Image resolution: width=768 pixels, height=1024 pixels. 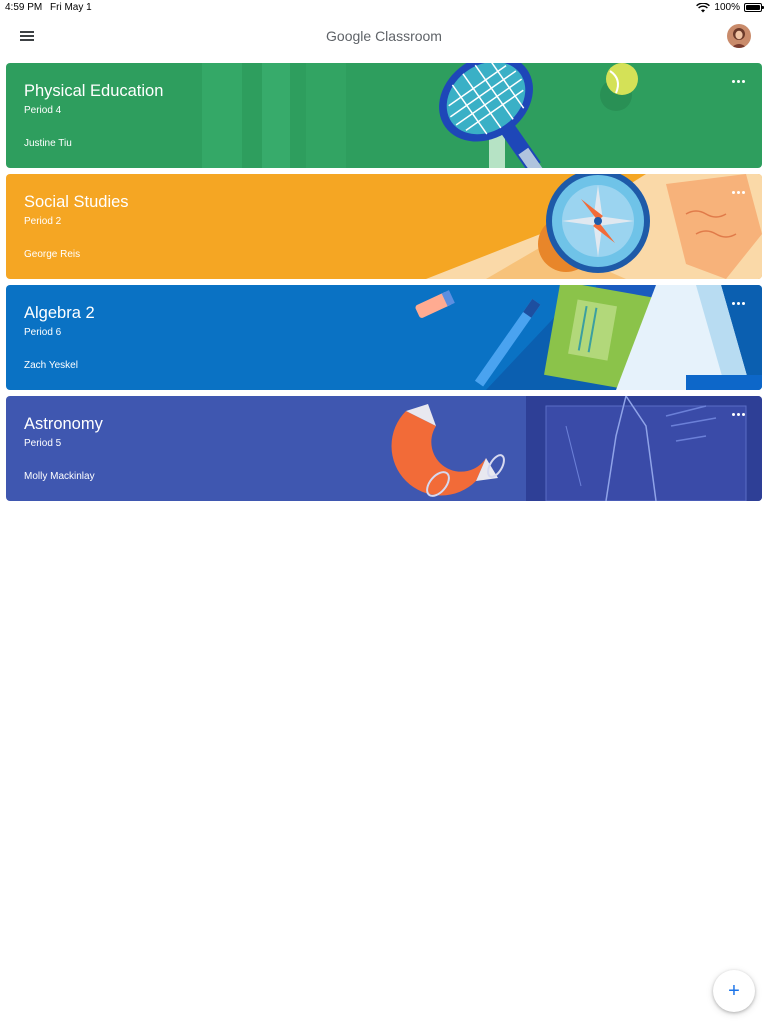 I want to click on app-bar: Google Classroom, so click(x=384, y=37).